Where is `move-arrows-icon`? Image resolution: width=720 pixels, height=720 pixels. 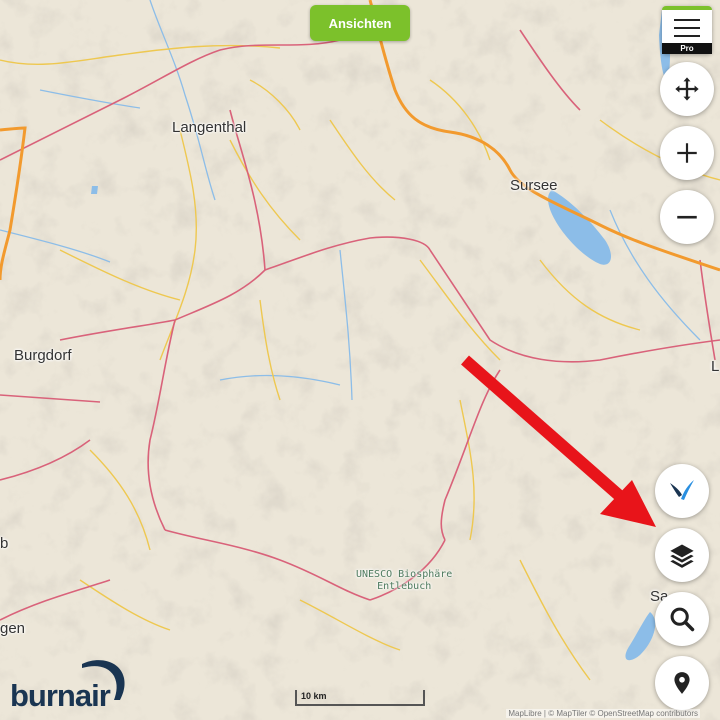 move-arrows-icon is located at coordinates (687, 89).